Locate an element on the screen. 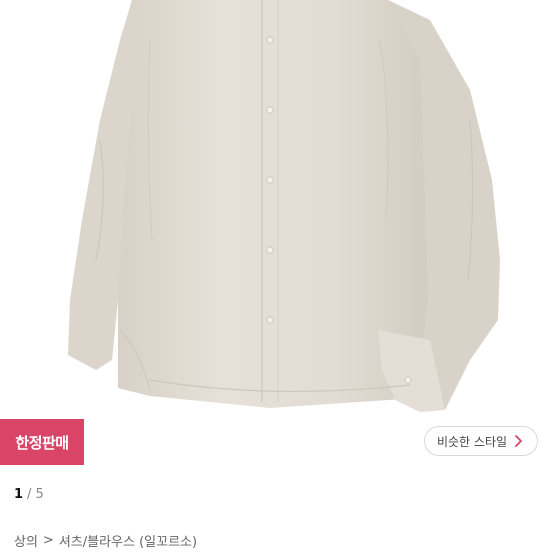 The width and height of the screenshot is (554, 554). breadcrumb-item-top: 상의 is located at coordinates (26, 540).